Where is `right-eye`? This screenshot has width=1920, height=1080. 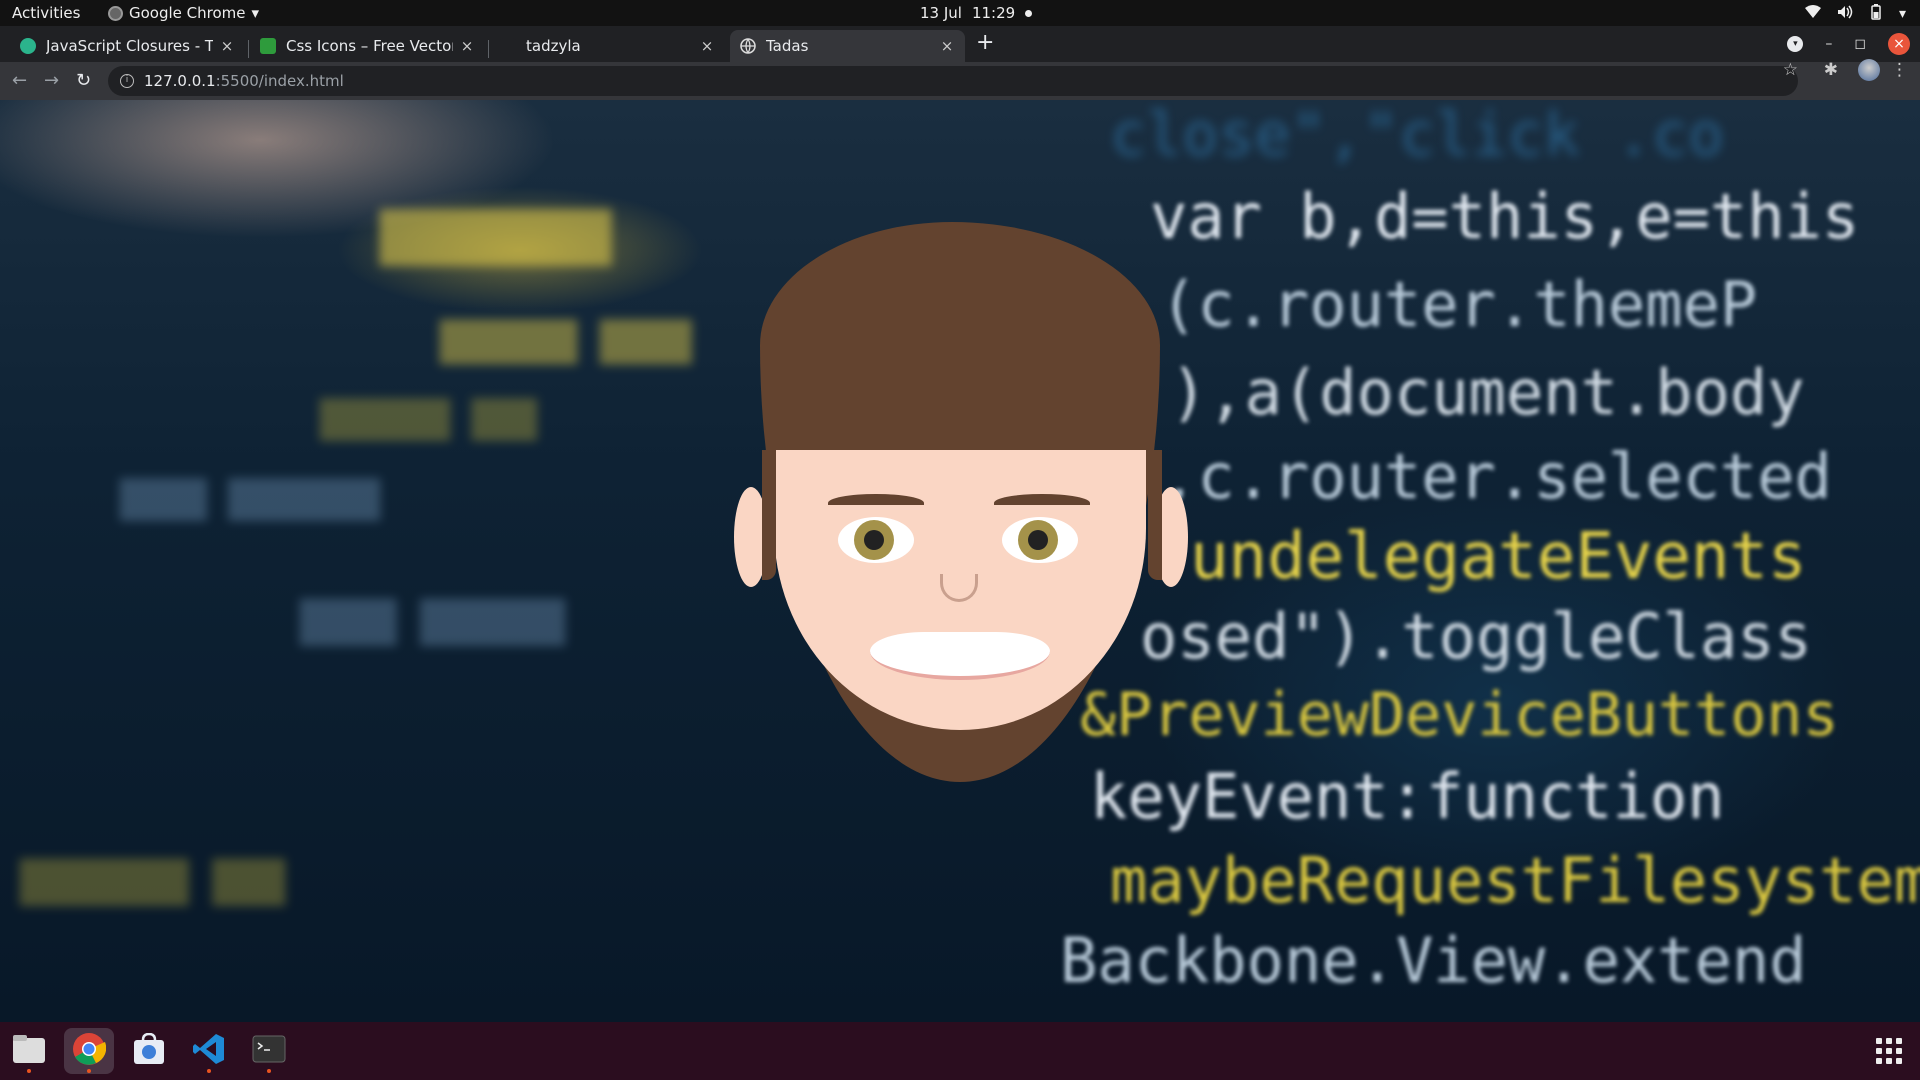
right-eye is located at coordinates (1040, 540).